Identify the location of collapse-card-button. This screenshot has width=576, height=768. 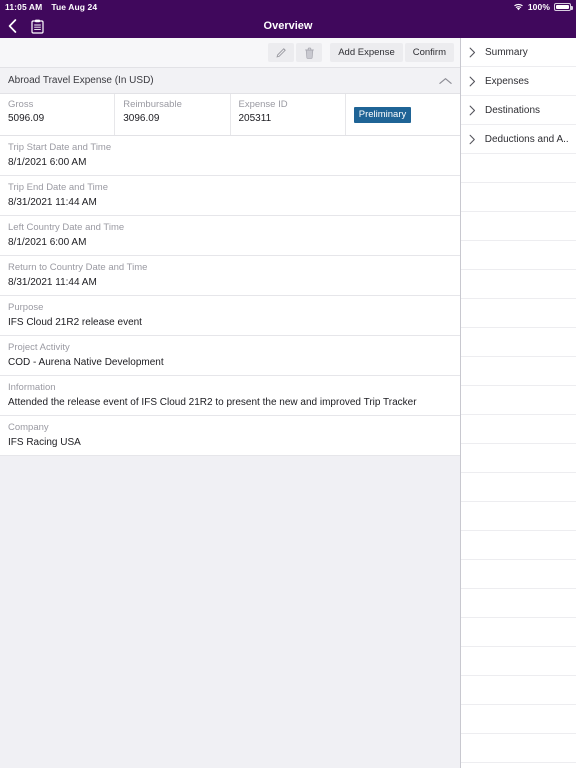
(445, 81).